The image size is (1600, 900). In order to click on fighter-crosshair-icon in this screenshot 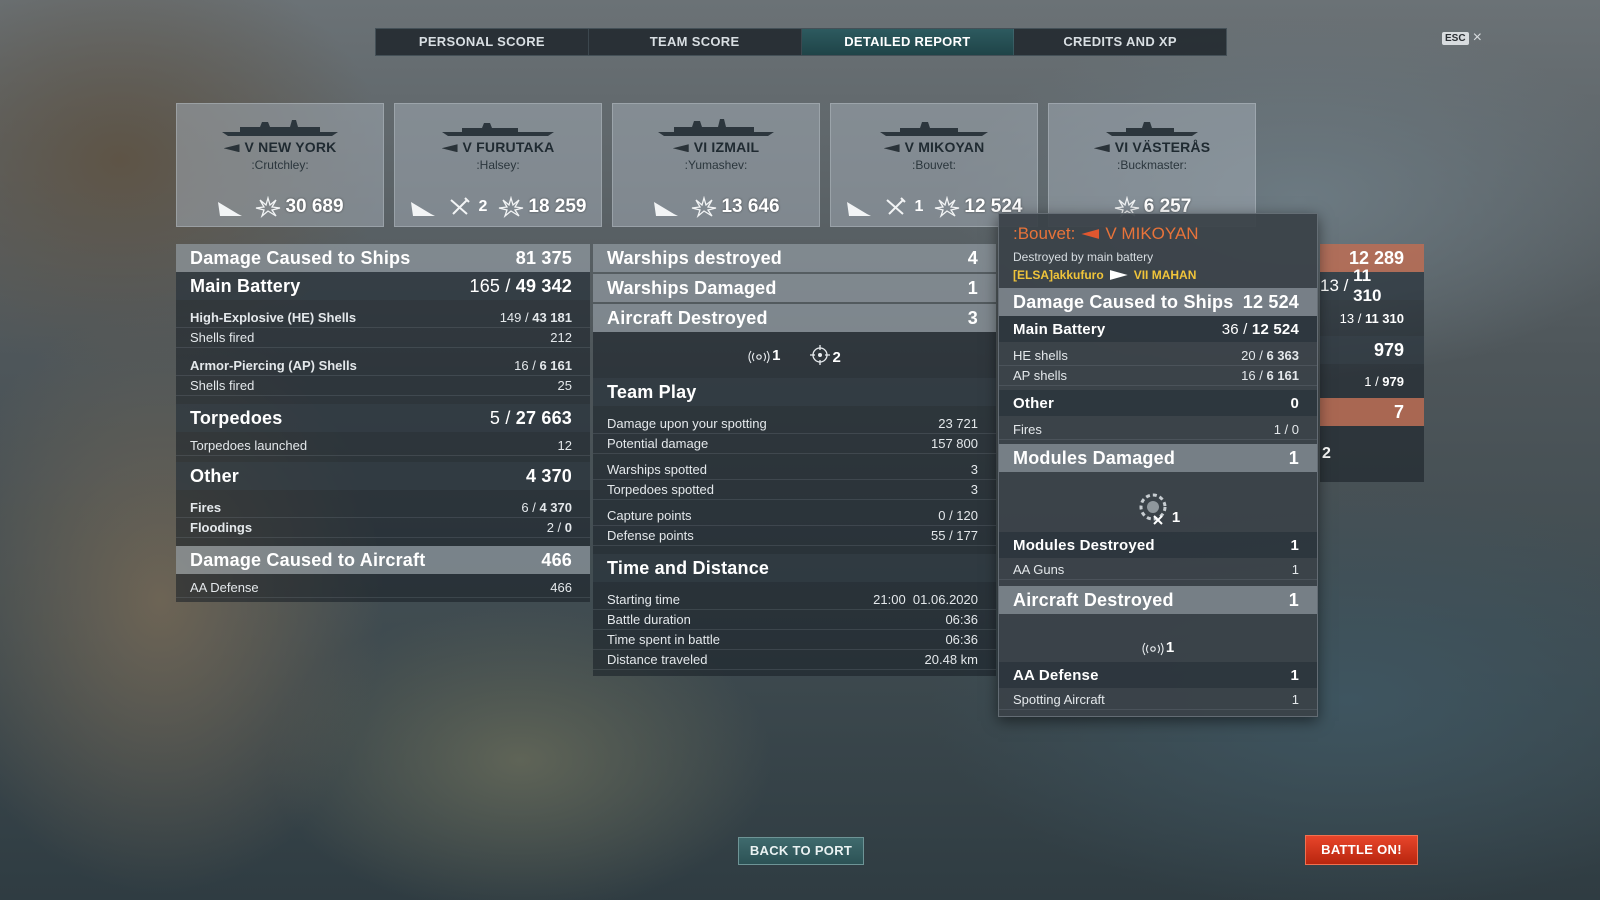, I will do `click(819, 355)`.